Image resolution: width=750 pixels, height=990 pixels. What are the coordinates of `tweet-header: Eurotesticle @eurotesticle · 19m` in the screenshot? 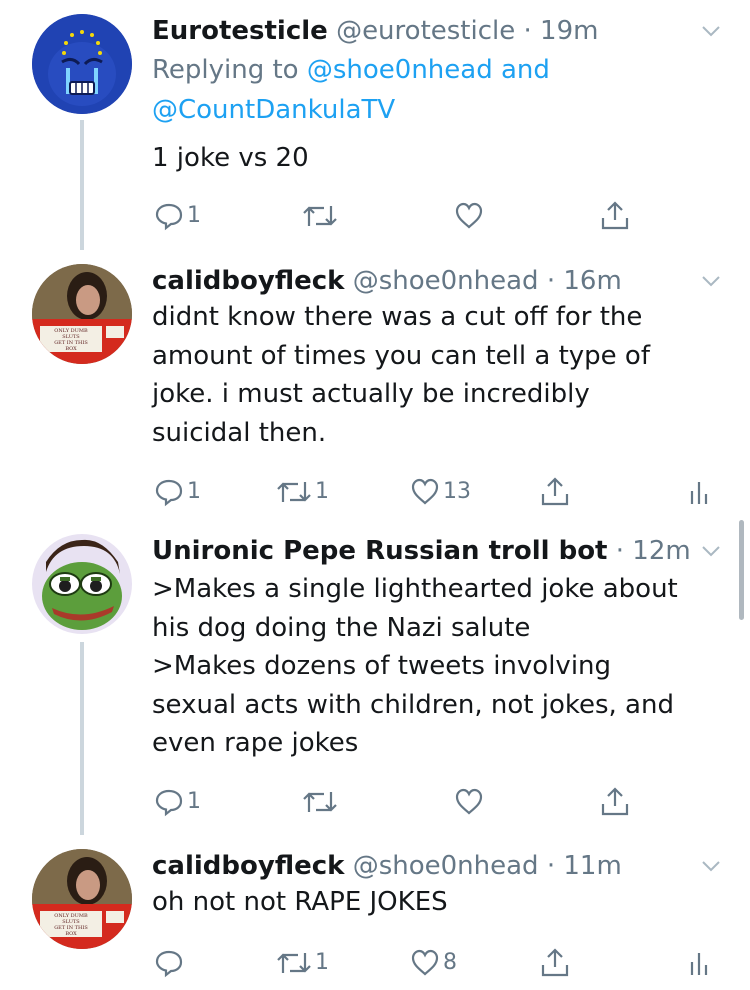 It's located at (375, 31).